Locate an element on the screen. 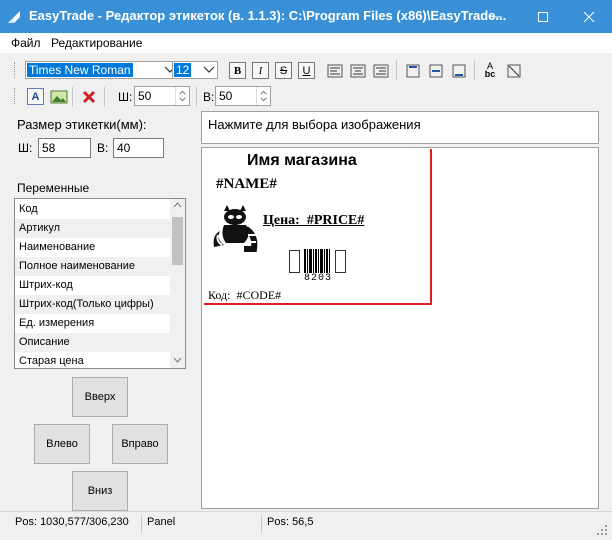 This screenshot has height=540, width=612. delete-button is located at coordinates (89, 97).